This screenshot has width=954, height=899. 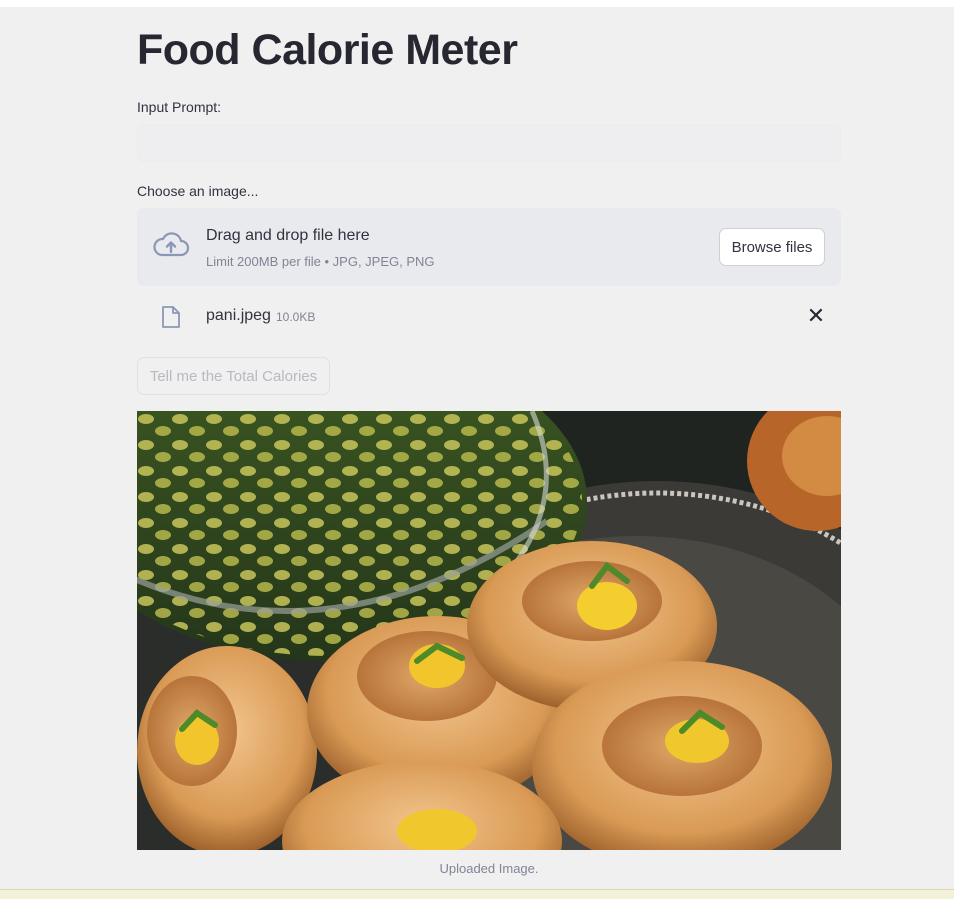 What do you see at coordinates (489, 868) in the screenshot?
I see `image-caption: Uploaded Image.` at bounding box center [489, 868].